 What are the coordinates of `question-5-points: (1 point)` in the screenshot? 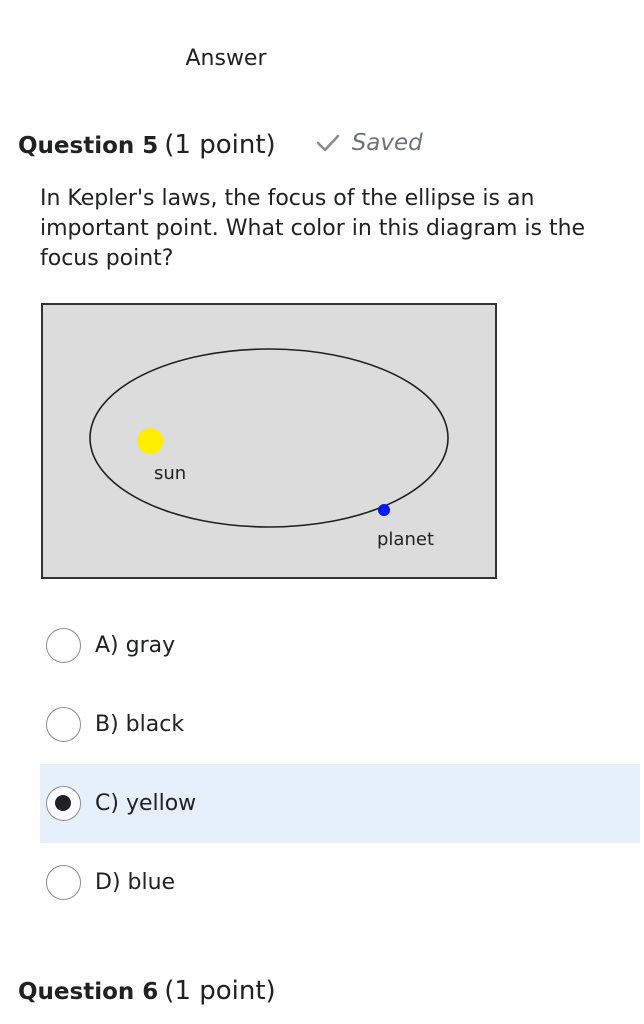 It's located at (220, 145).